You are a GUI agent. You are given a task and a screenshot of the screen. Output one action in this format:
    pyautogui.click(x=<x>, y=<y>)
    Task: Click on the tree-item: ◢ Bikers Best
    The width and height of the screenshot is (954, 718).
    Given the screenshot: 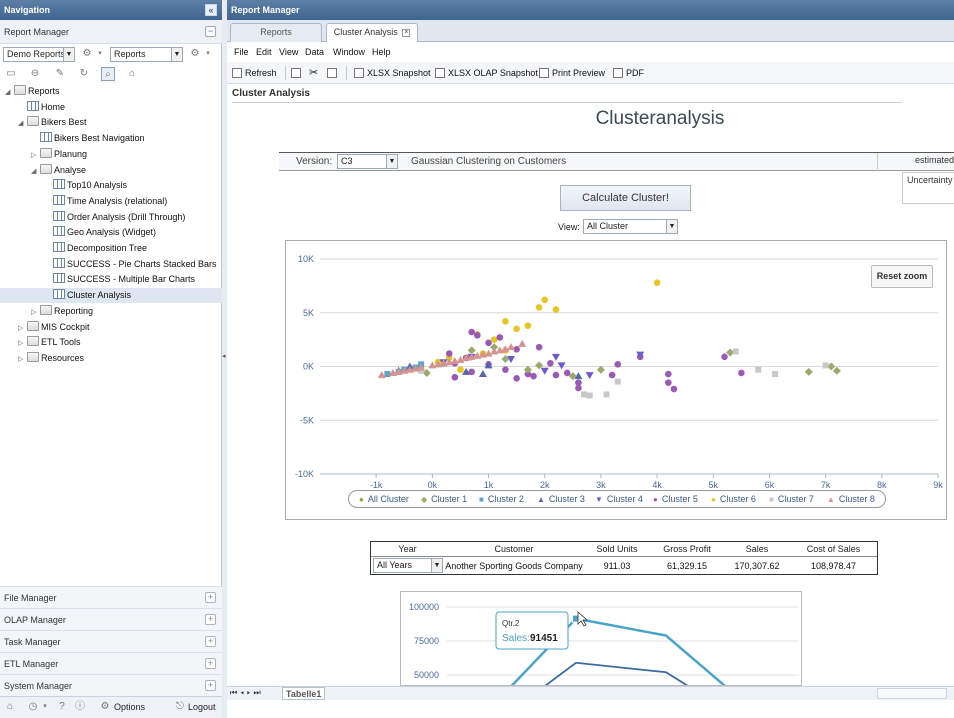 What is the action you would take?
    pyautogui.click(x=111, y=122)
    